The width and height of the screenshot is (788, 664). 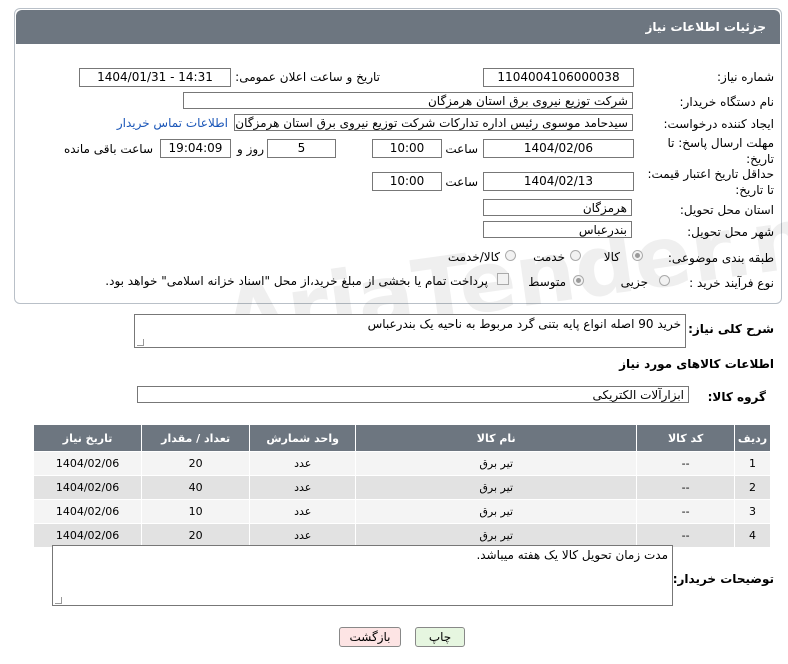 What do you see at coordinates (685, 438) in the screenshot?
I see `column-header-code: کد کالا` at bounding box center [685, 438].